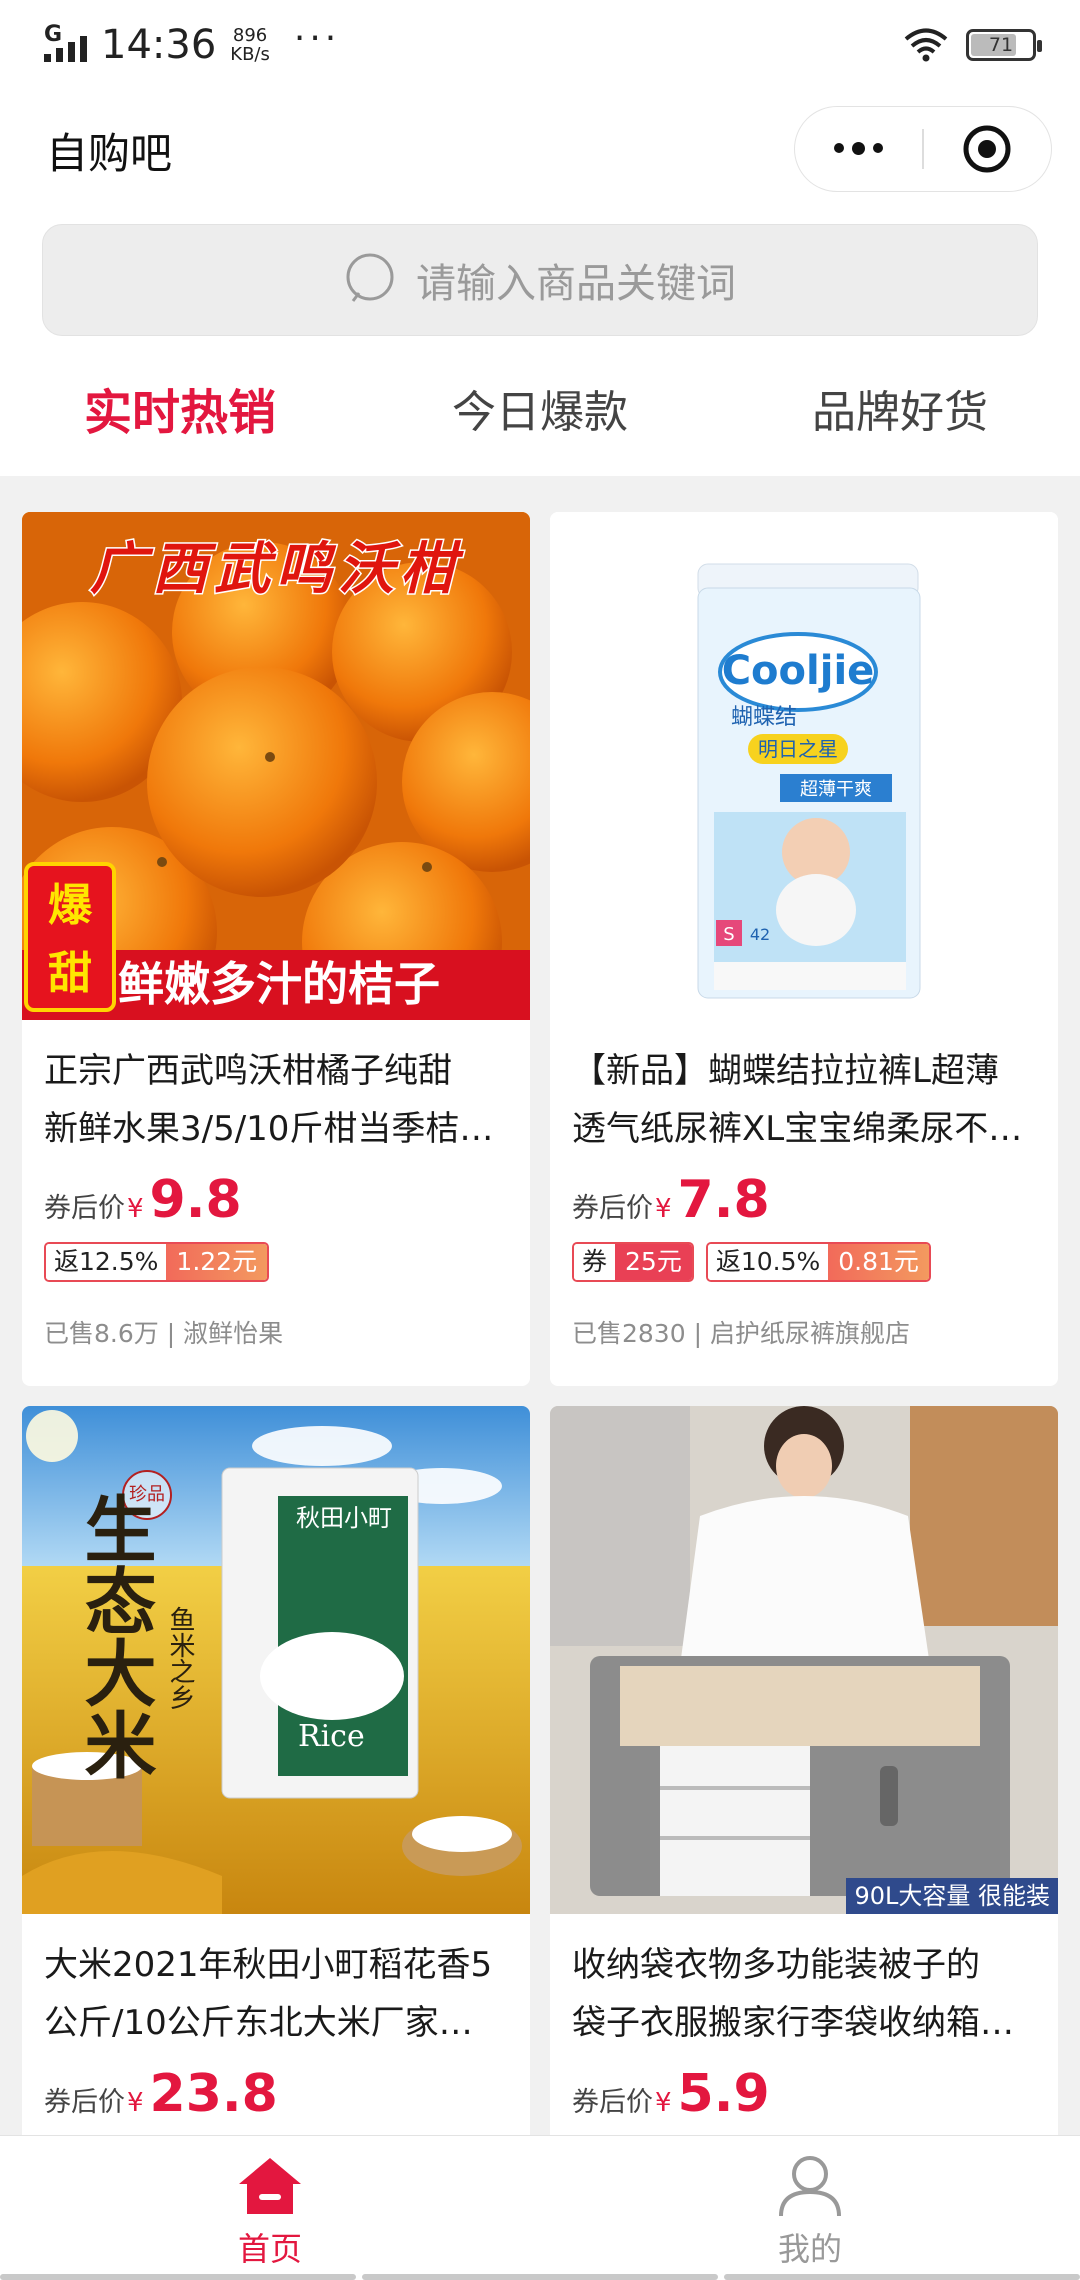 This screenshot has width=1080, height=2280. Describe the element at coordinates (728, 934) in the screenshot. I see `svg-text: S` at that location.